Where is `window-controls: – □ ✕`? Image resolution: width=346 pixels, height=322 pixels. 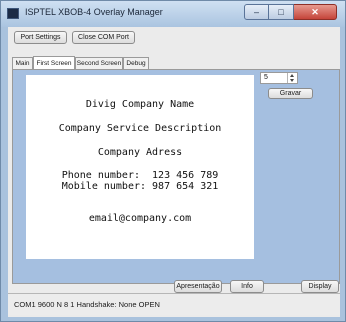 window-controls: – □ ✕ is located at coordinates (290, 13).